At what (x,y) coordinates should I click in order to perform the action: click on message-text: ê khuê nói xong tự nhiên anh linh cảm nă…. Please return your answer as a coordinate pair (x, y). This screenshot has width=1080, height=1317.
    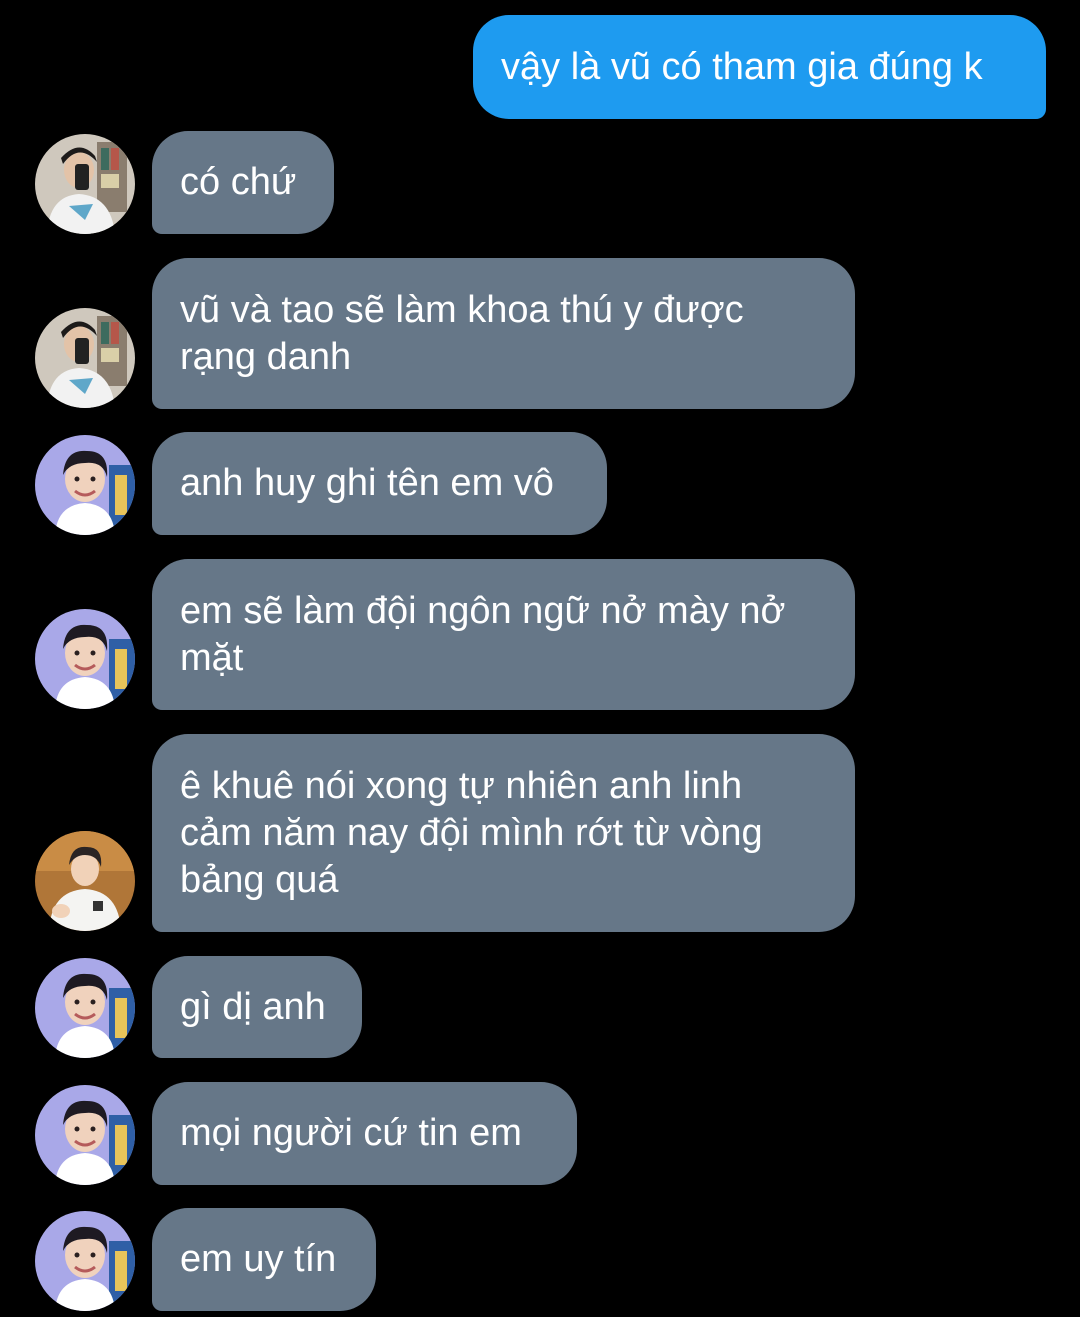
    Looking at the image, I should click on (471, 833).